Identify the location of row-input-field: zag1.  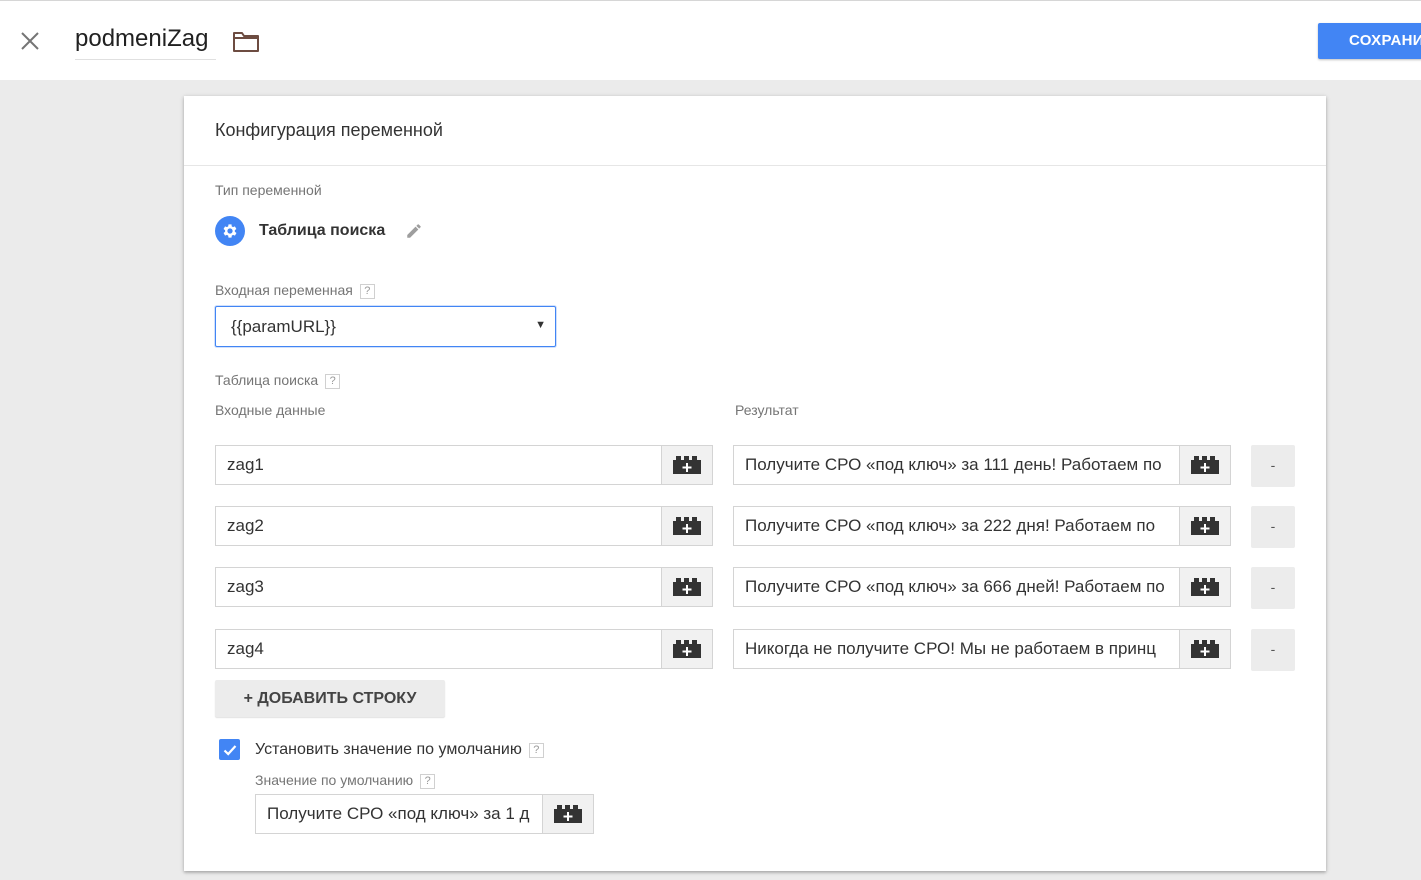
(438, 465).